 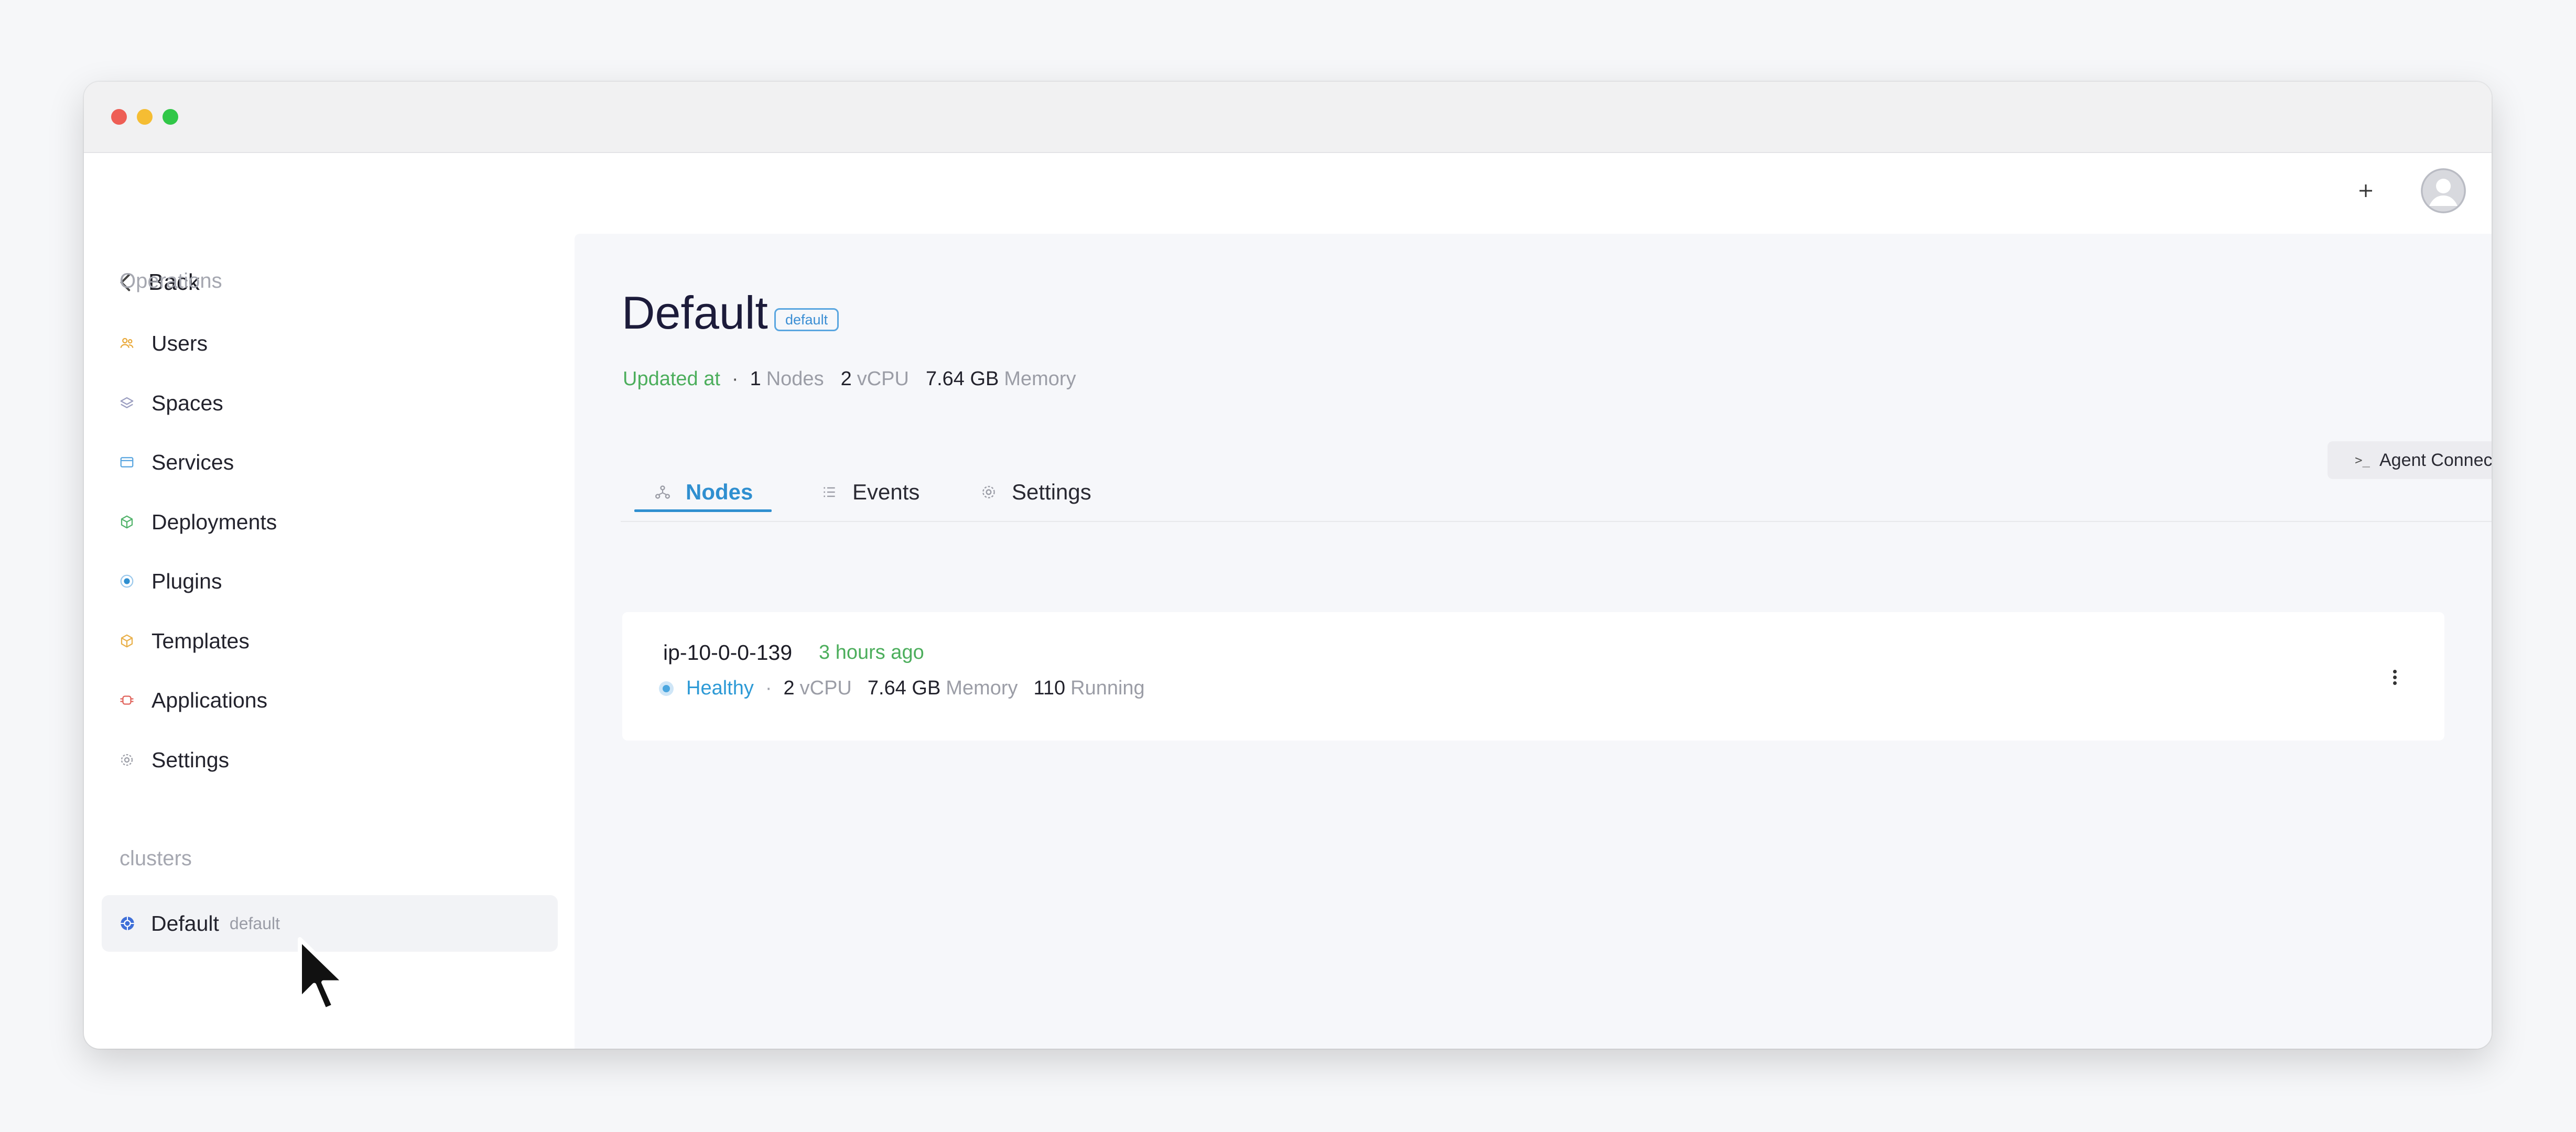 I want to click on mouse-pointer-icon, so click(x=322, y=974).